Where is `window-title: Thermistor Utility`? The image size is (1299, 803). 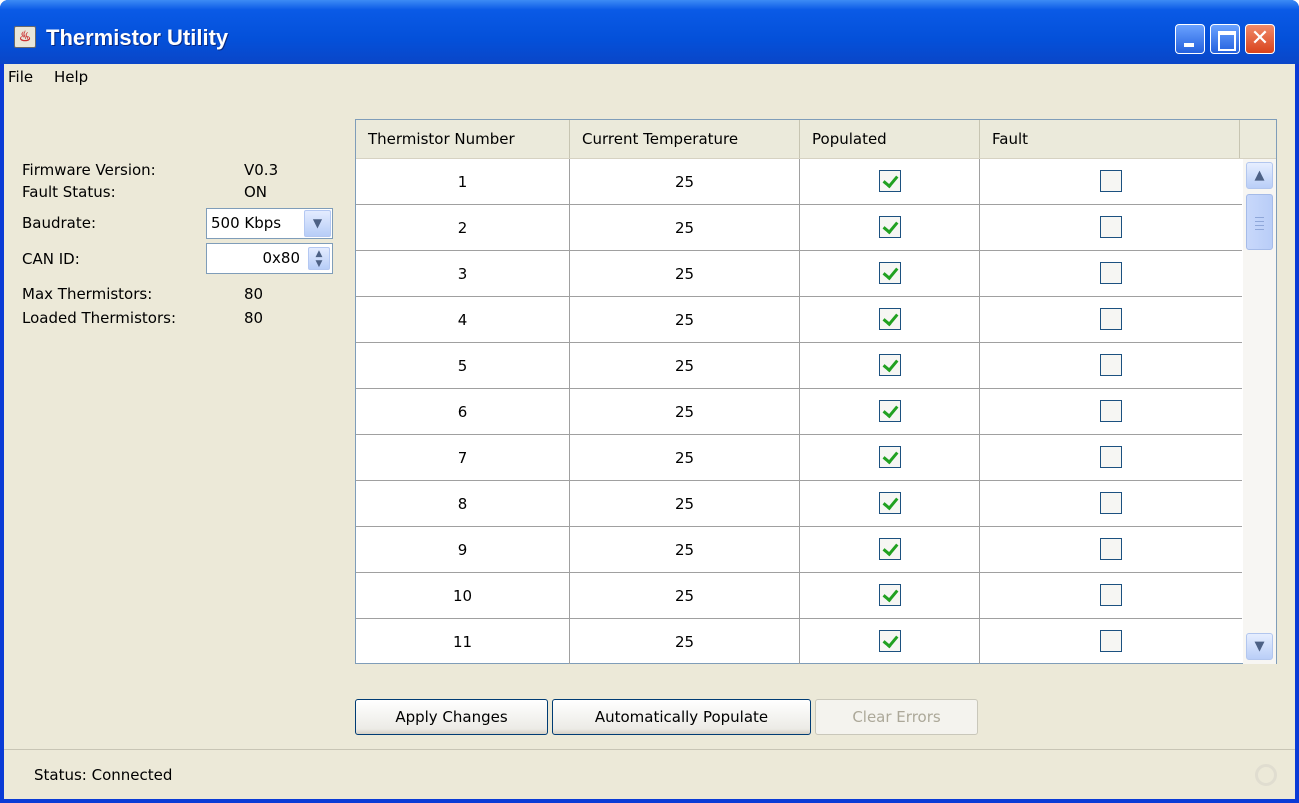
window-title: Thermistor Utility is located at coordinates (137, 37).